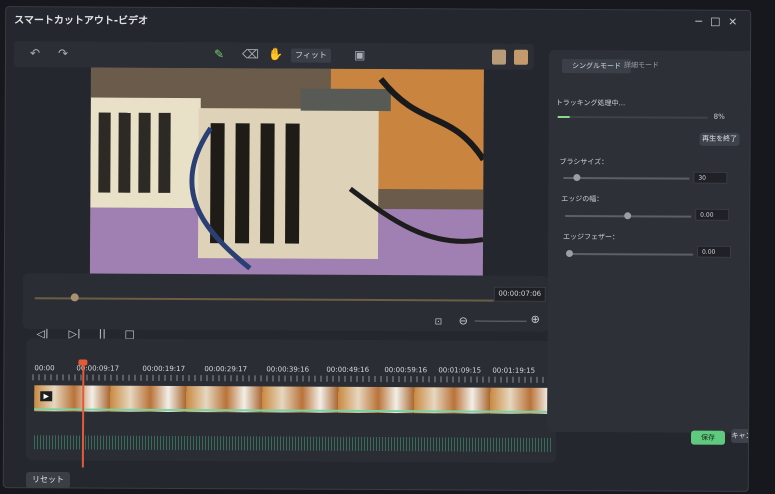 This screenshot has width=775, height=494. What do you see at coordinates (63, 53) in the screenshot?
I see `redo-icon: ↷` at bounding box center [63, 53].